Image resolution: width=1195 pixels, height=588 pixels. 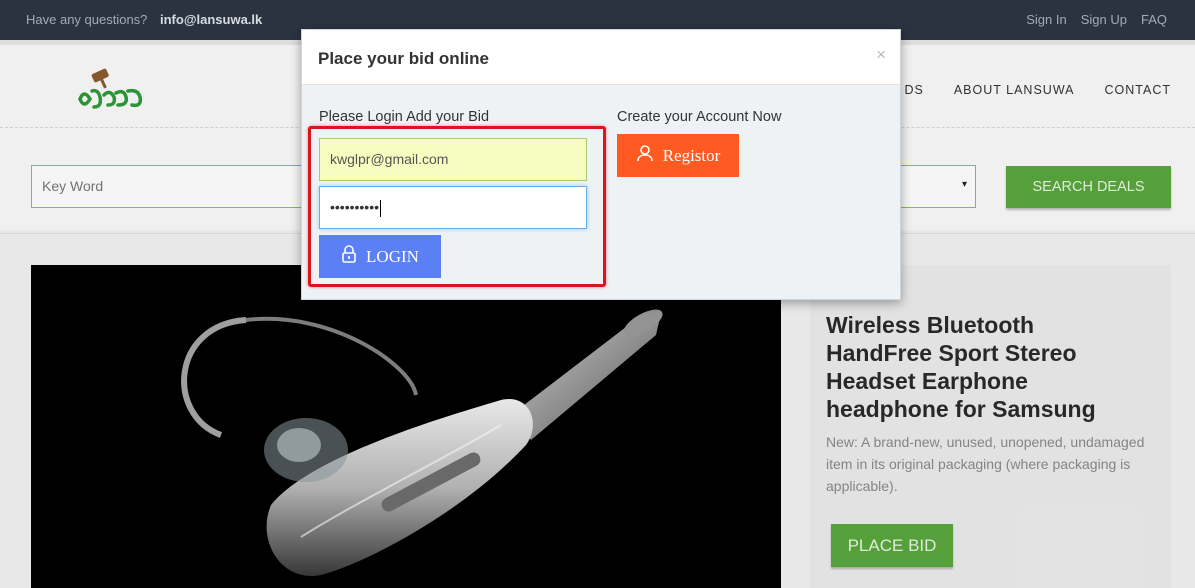 I want to click on login-button: LOGIN, so click(x=380, y=256).